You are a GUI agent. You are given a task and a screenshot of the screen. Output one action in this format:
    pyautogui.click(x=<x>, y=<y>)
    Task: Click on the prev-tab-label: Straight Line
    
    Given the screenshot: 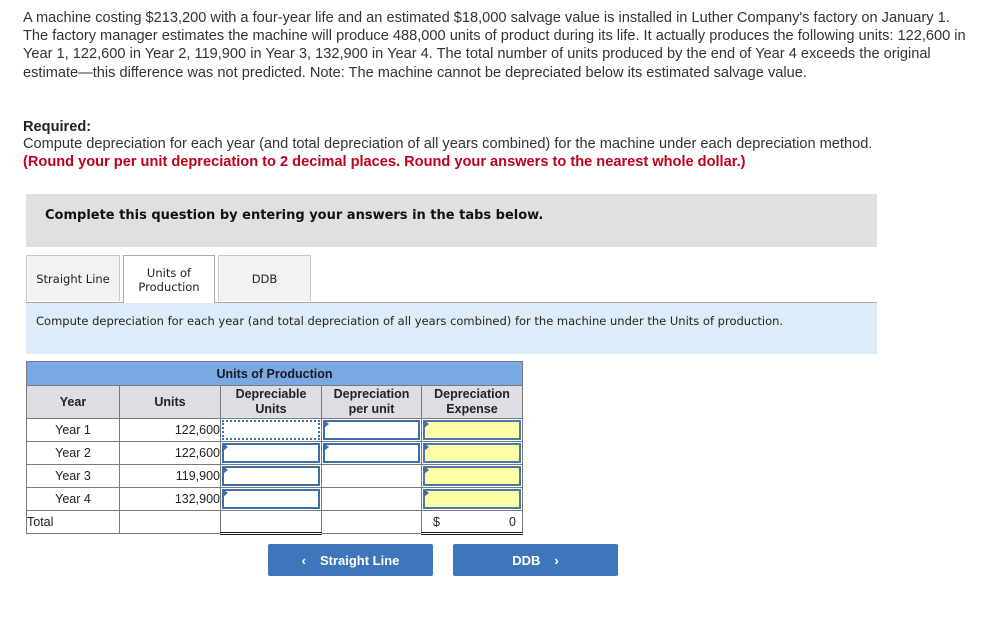 What is the action you would take?
    pyautogui.click(x=359, y=560)
    